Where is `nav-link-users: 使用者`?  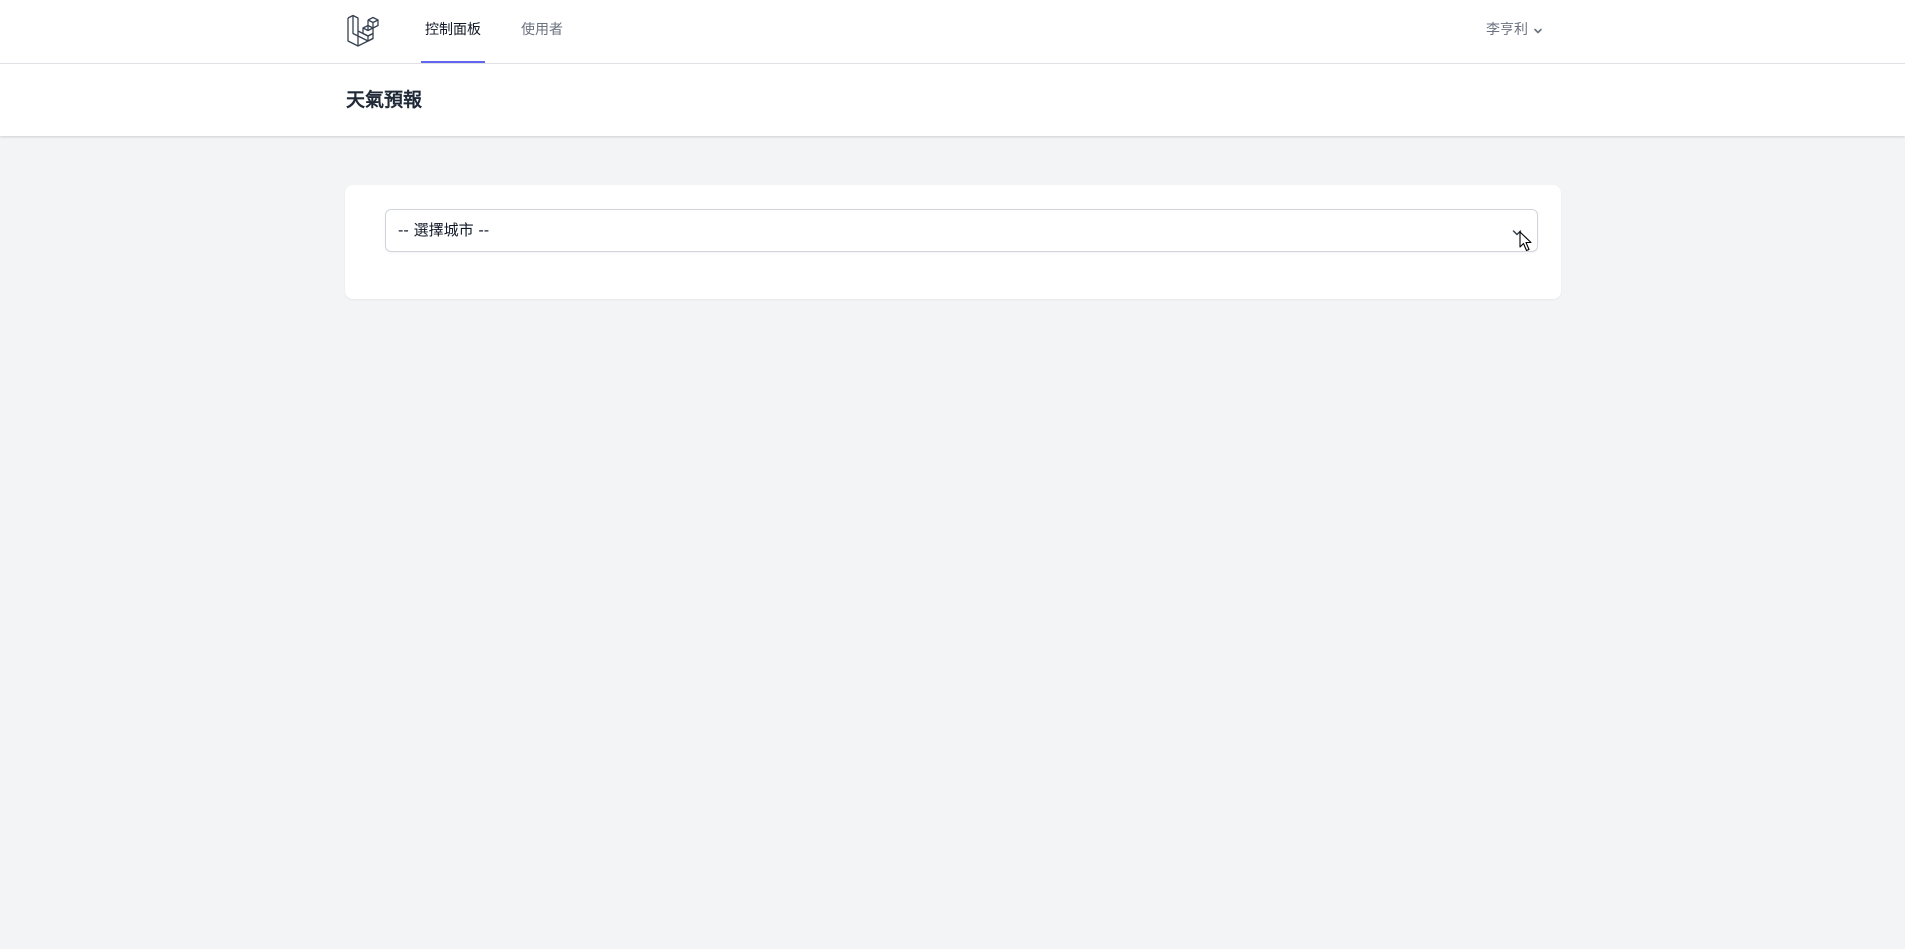
nav-link-users: 使用者 is located at coordinates (542, 31).